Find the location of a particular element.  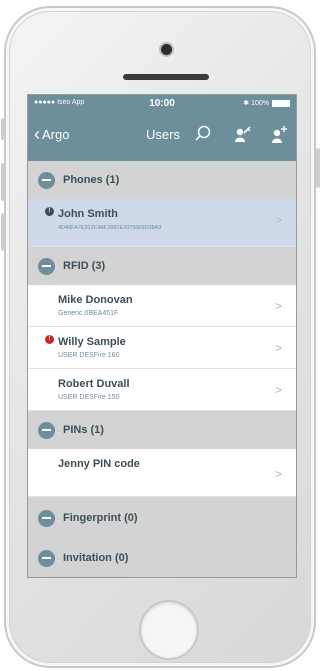

search-icon is located at coordinates (203, 134).